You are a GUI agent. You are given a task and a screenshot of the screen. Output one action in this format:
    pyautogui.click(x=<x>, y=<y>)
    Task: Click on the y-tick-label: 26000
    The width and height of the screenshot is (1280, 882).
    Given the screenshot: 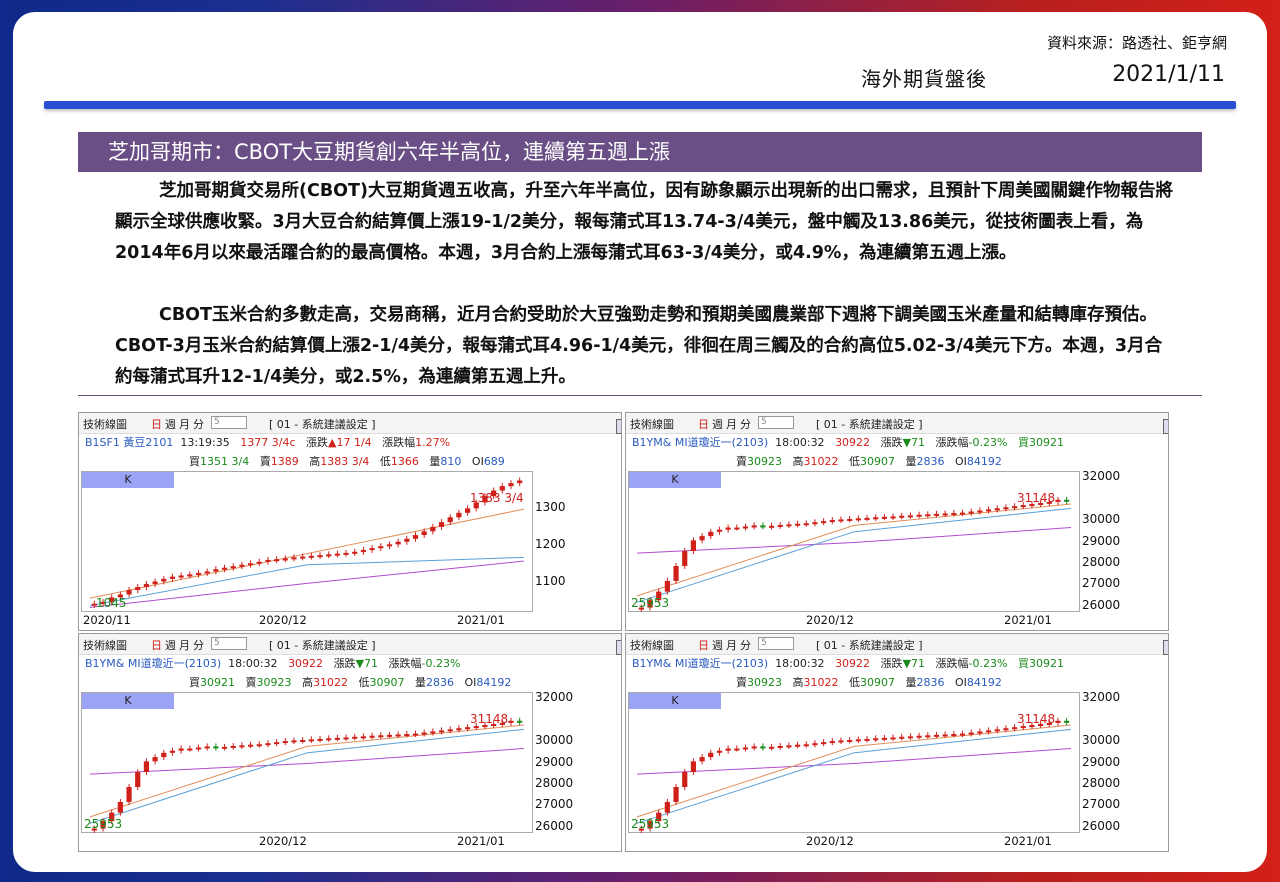 What is the action you would take?
    pyautogui.click(x=1101, y=825)
    